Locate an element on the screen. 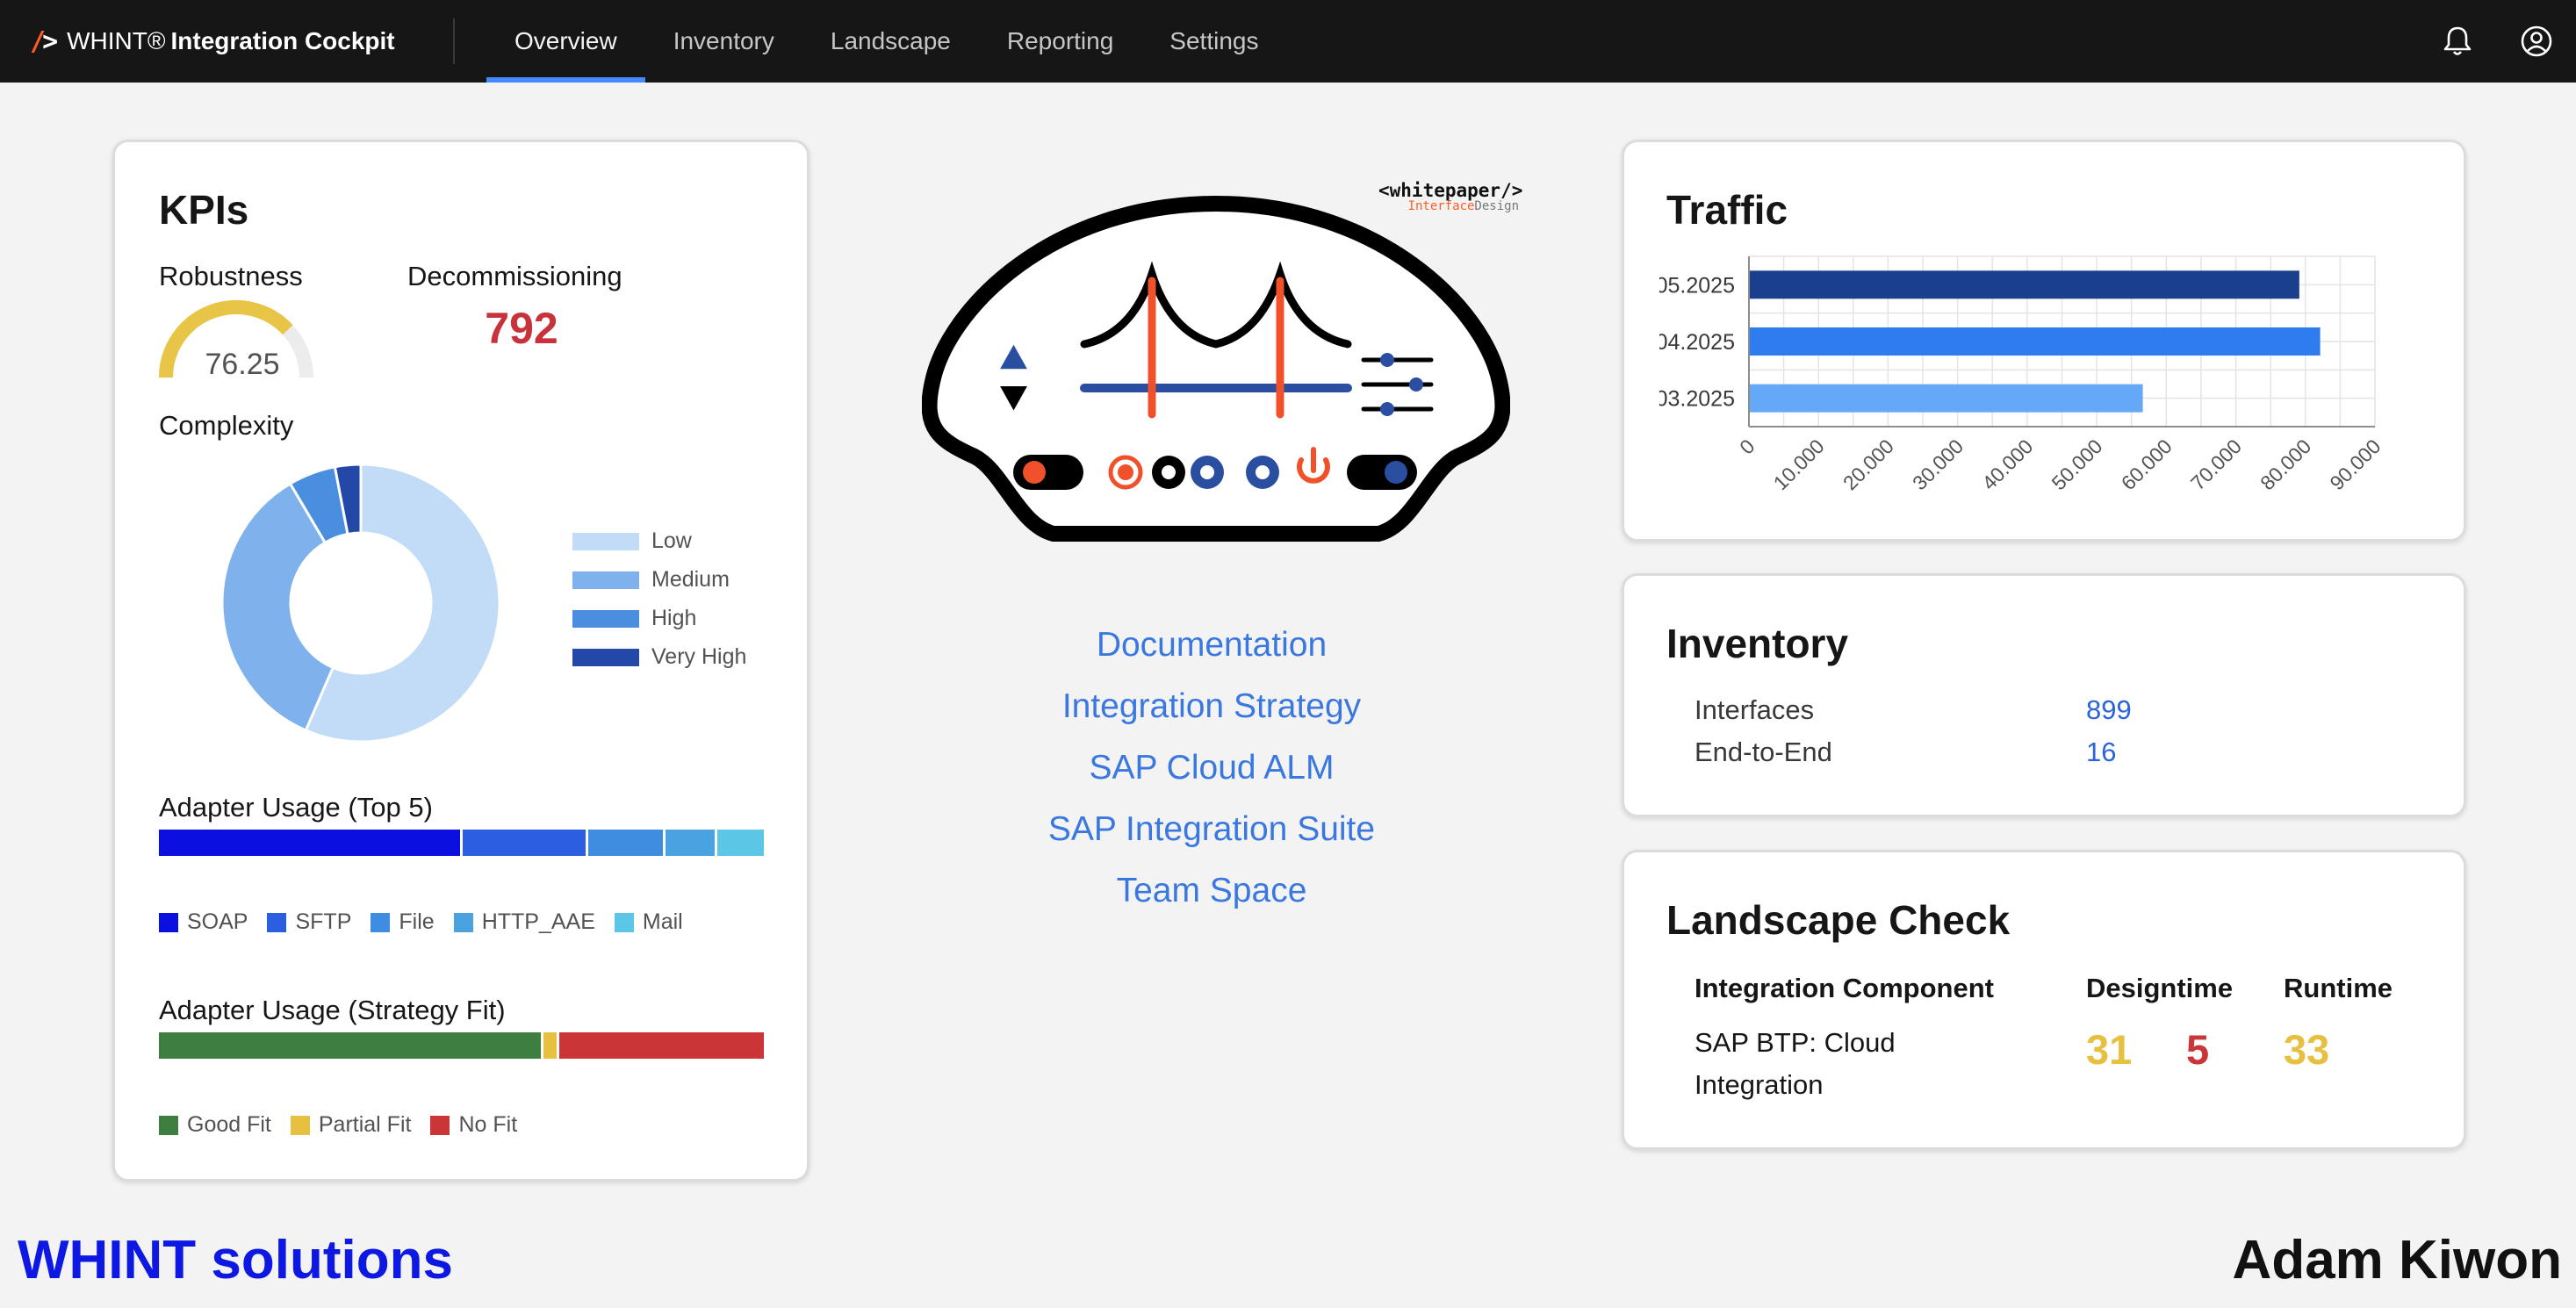  brand-product: Integration Cockpit is located at coordinates (282, 40).